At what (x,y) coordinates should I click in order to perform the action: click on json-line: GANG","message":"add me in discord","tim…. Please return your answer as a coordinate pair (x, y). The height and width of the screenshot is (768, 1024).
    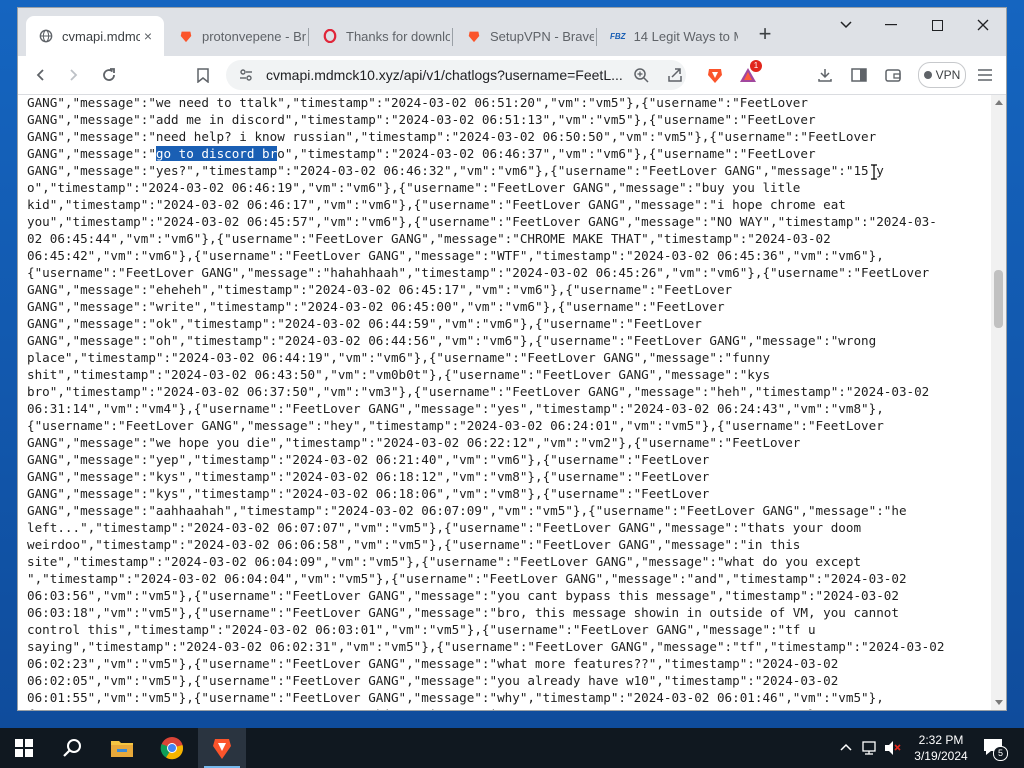
    Looking at the image, I should click on (421, 119).